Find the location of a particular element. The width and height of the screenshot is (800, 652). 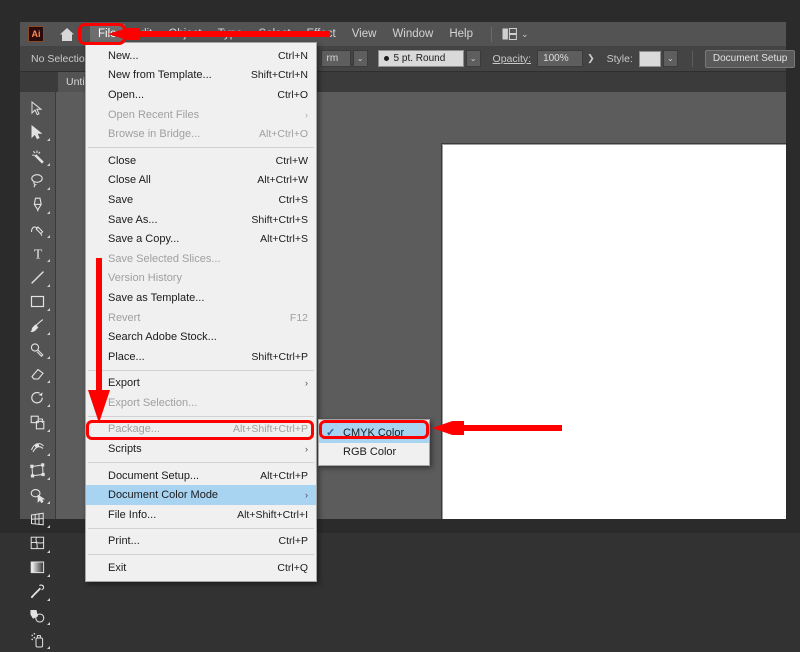

free-transform-tool is located at coordinates (38, 471).